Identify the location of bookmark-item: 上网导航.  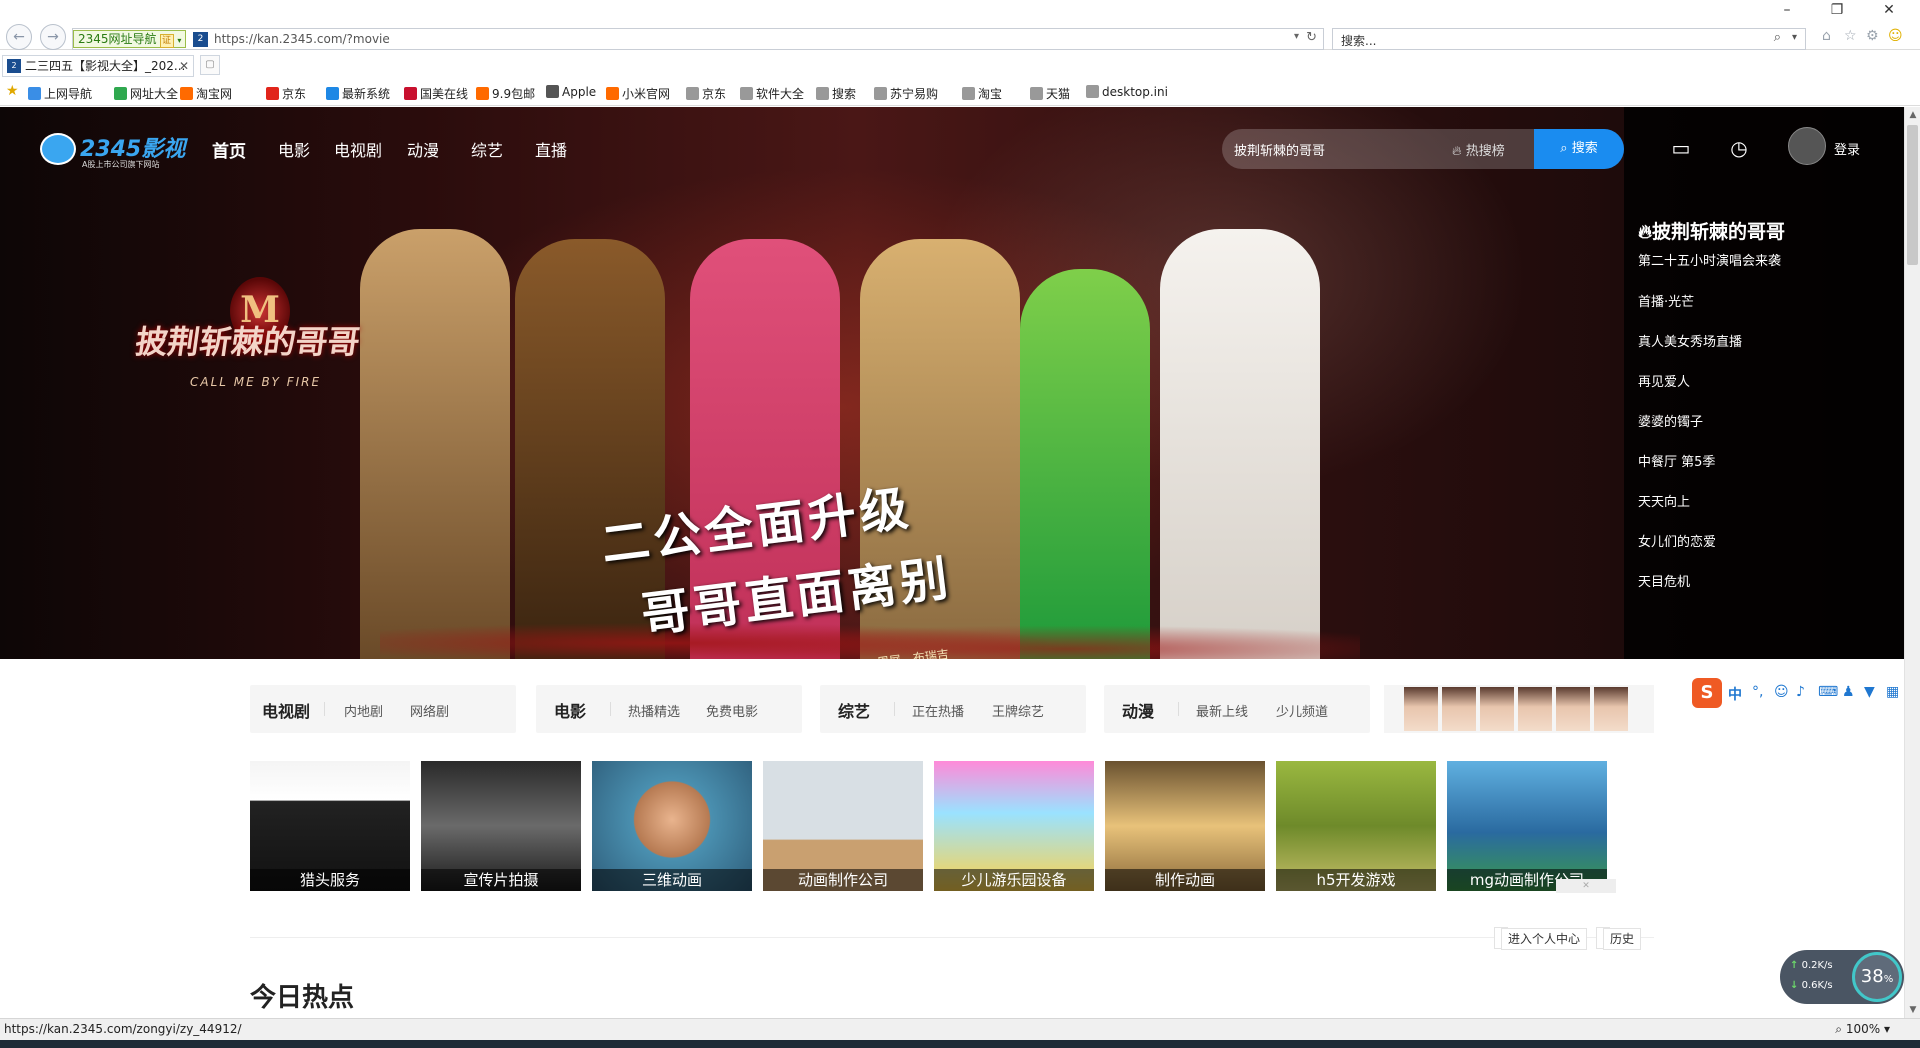
(60, 93).